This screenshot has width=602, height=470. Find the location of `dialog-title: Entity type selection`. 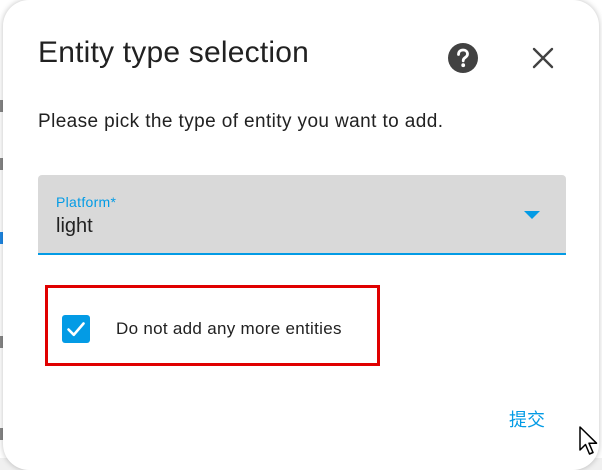

dialog-title: Entity type selection is located at coordinates (174, 52).